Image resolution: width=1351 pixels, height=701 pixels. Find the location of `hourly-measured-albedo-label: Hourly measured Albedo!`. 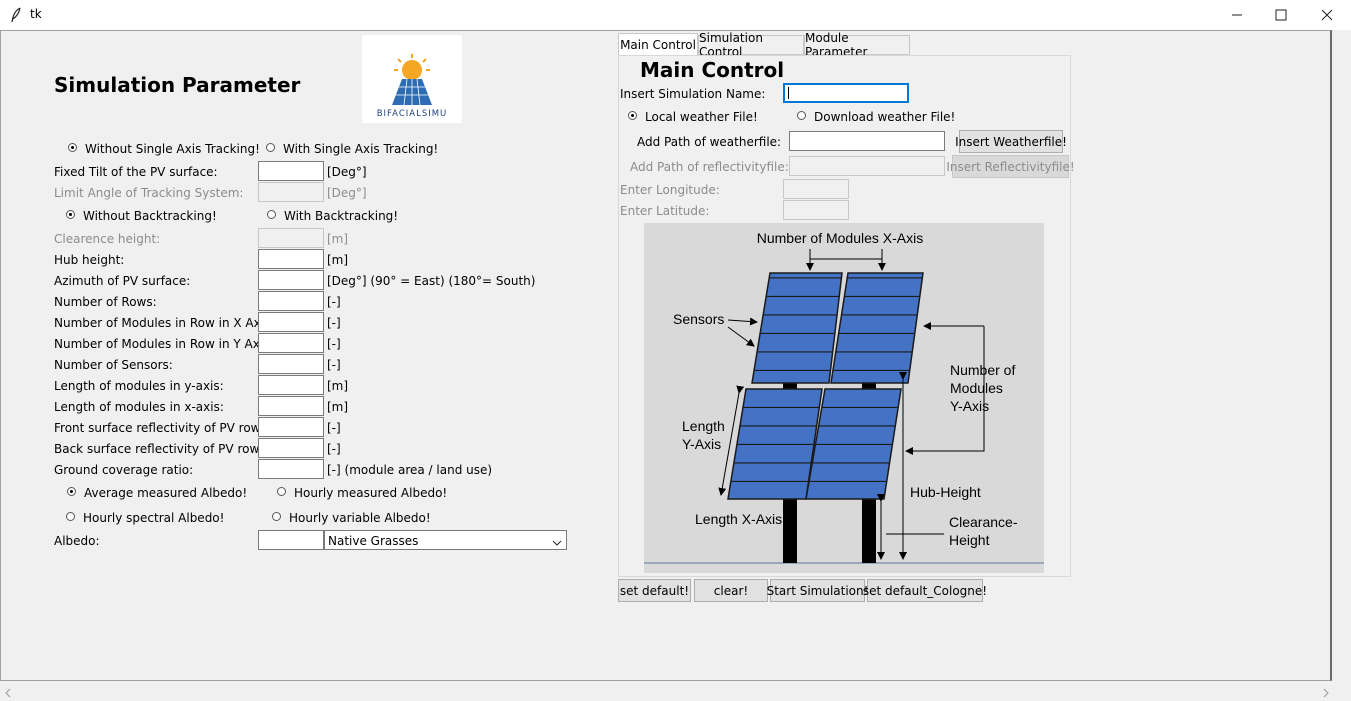

hourly-measured-albedo-label: Hourly measured Albedo! is located at coordinates (371, 493).